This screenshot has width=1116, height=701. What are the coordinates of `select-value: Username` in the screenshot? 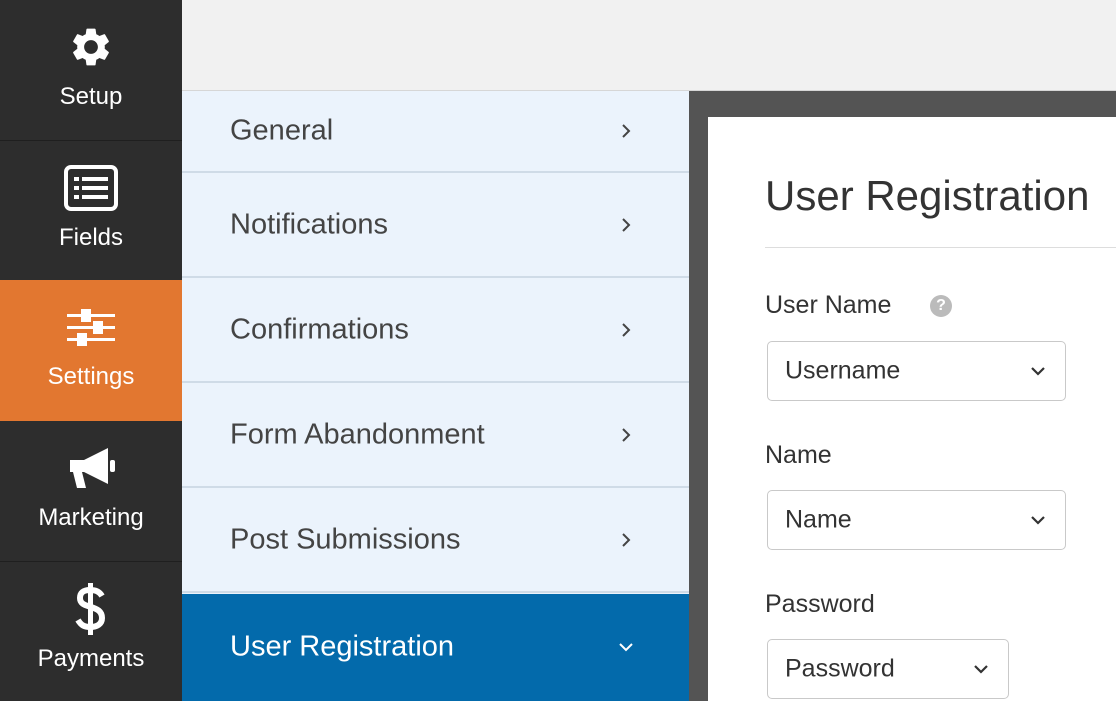 It's located at (843, 370).